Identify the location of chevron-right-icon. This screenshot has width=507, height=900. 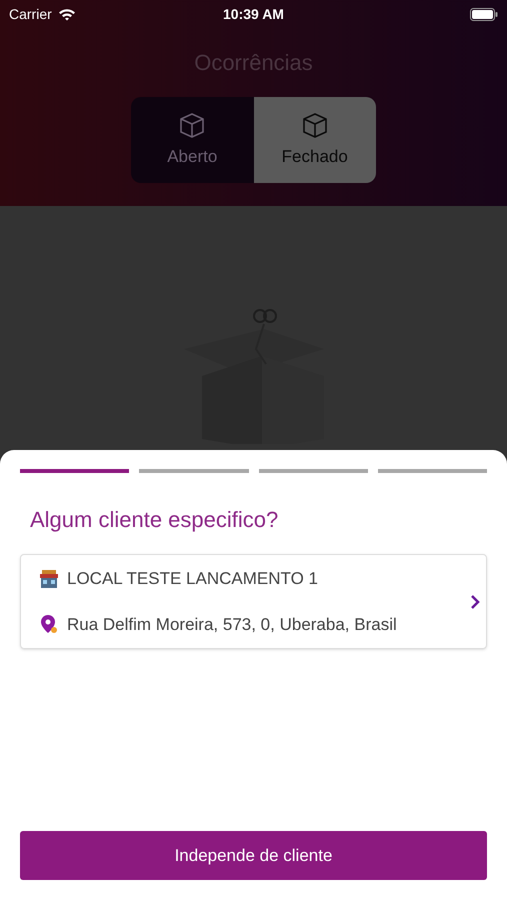
(475, 602).